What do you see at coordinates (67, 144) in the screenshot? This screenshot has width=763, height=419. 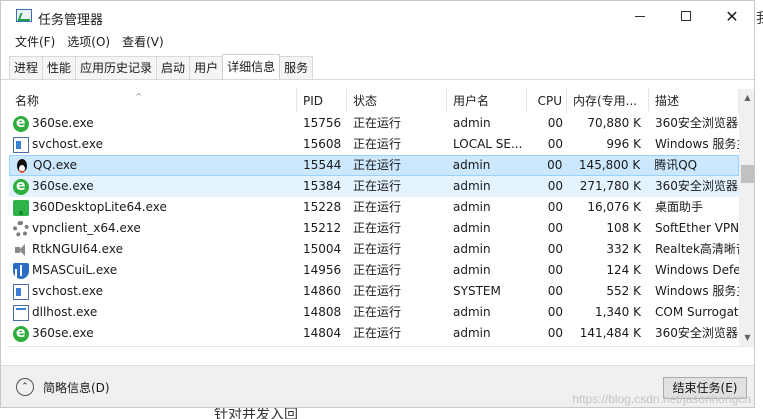 I see `process-name: svchost.exe` at bounding box center [67, 144].